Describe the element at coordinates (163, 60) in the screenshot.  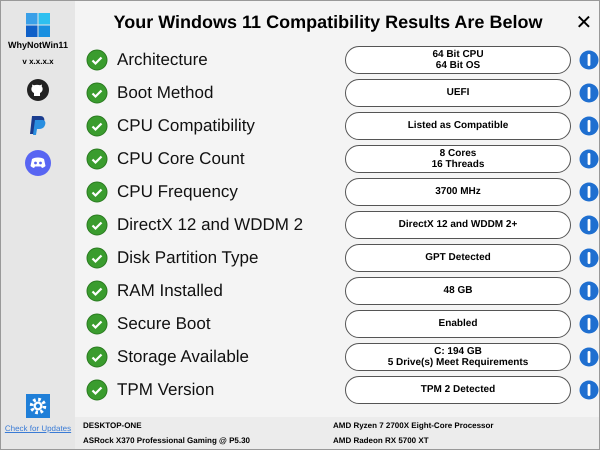
I see `check-label: Architecture` at that location.